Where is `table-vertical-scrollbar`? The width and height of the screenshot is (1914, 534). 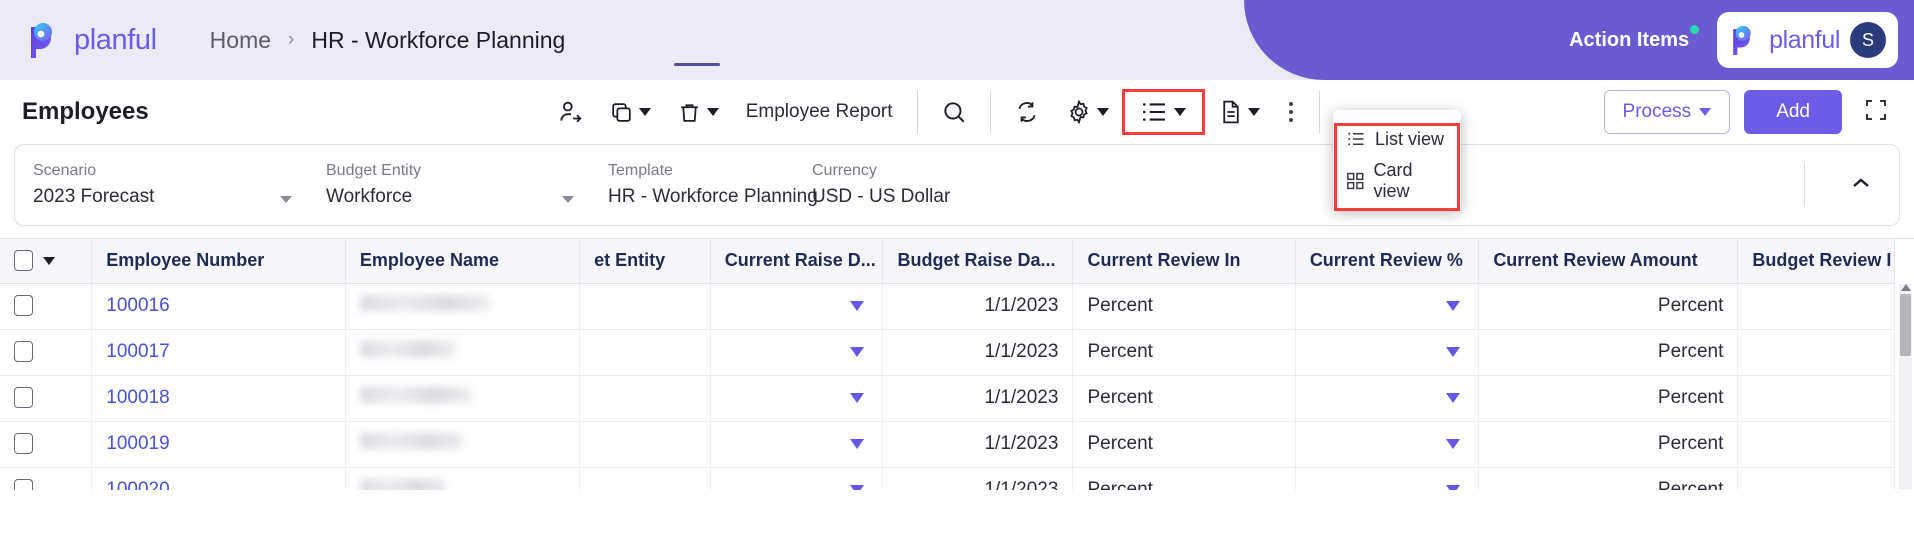
table-vertical-scrollbar is located at coordinates (1905, 386).